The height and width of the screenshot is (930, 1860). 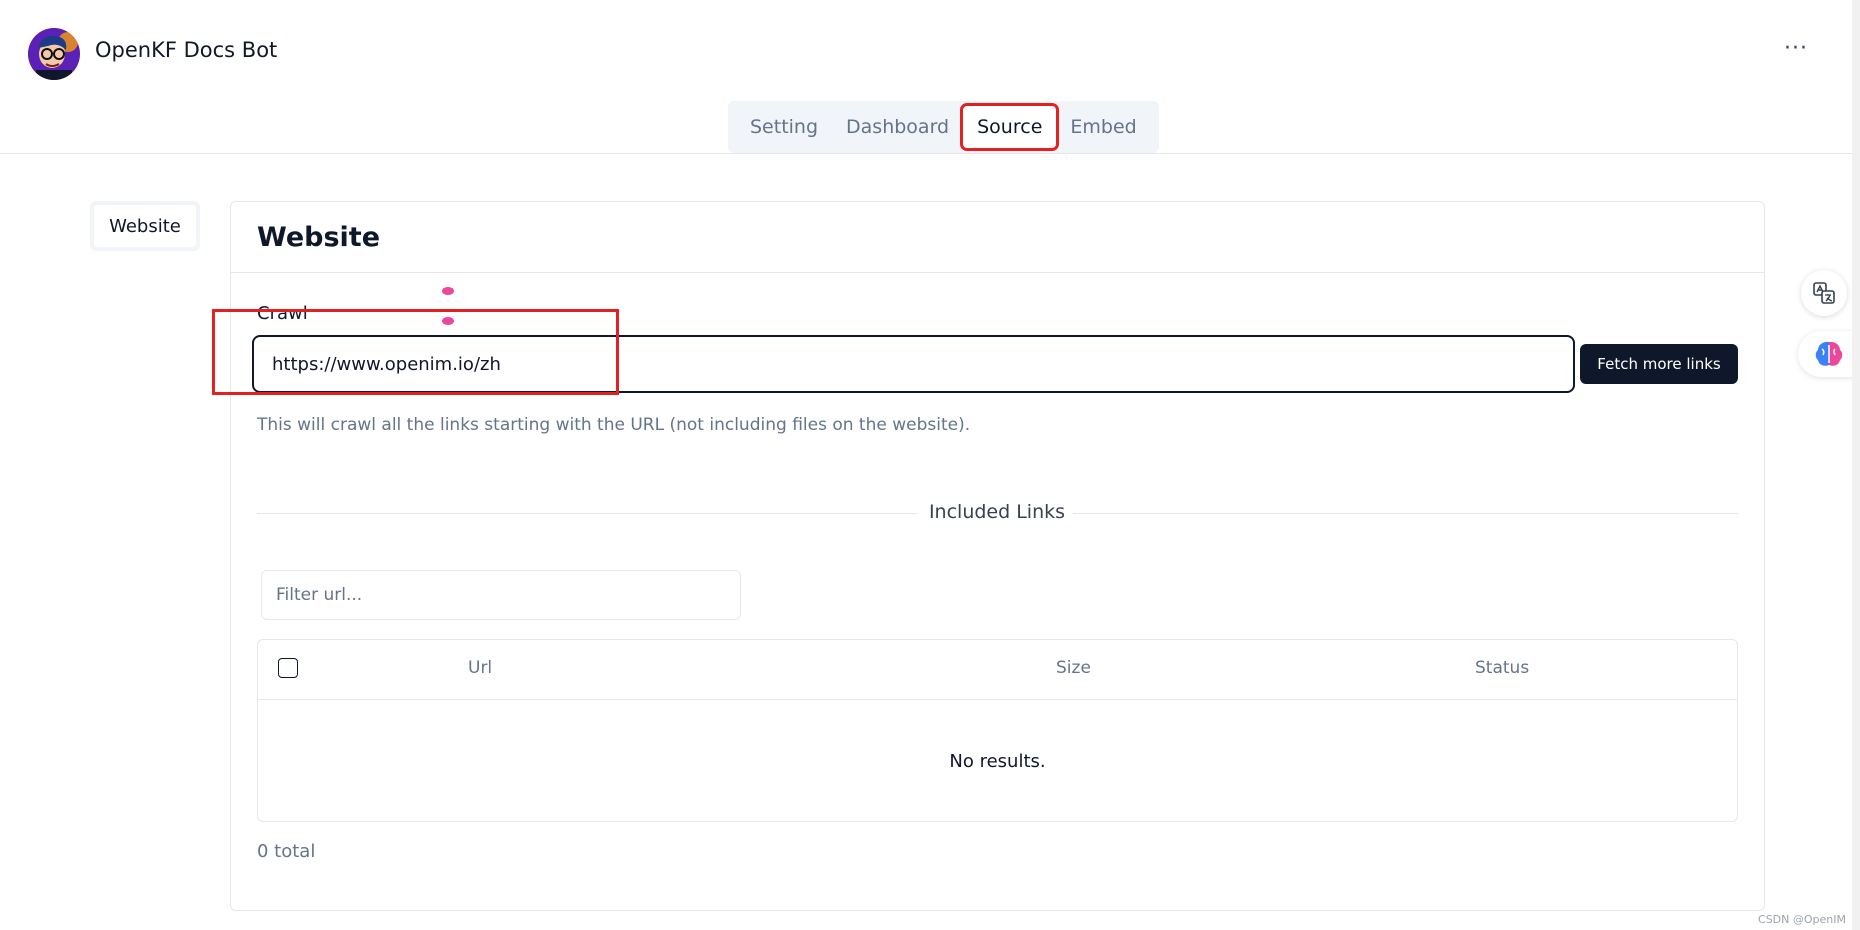 I want to click on table-header: Url Size Status, so click(x=997, y=670).